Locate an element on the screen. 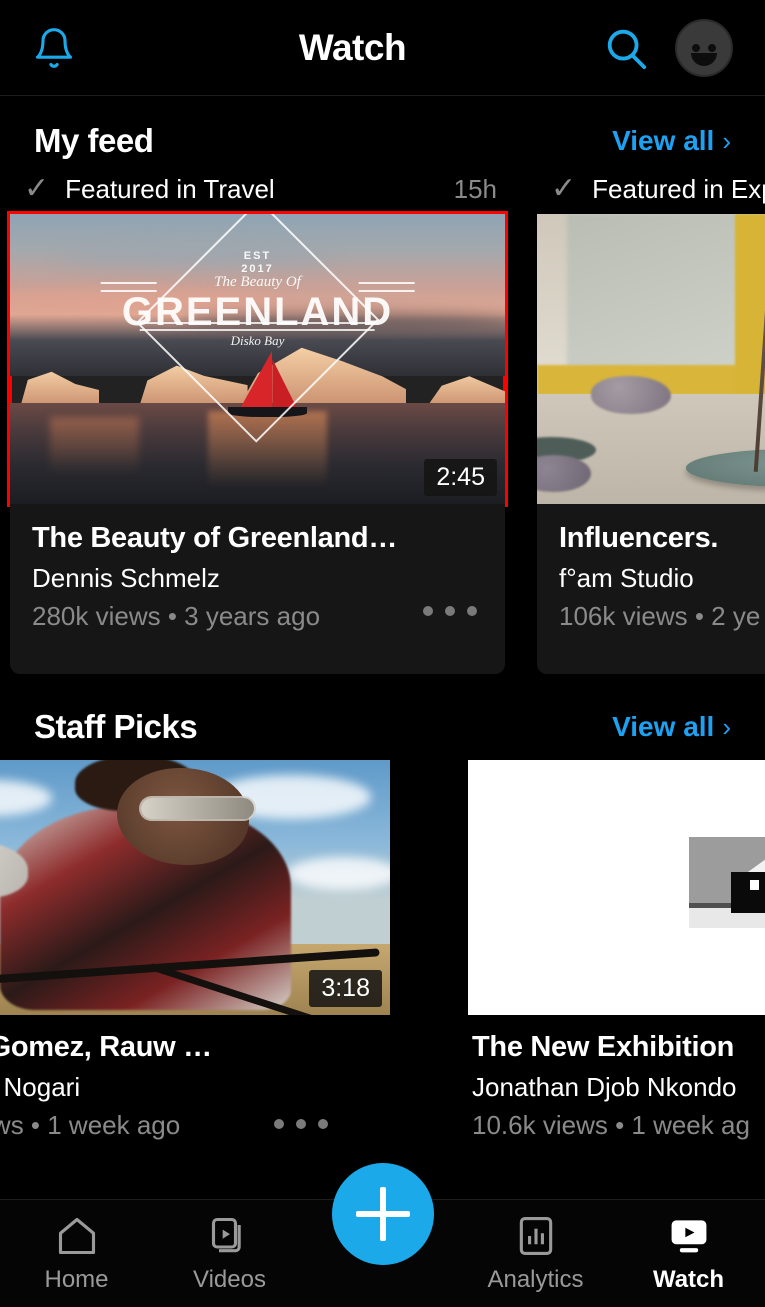 This screenshot has width=765, height=1307. logo-est: EST is located at coordinates (257, 256).